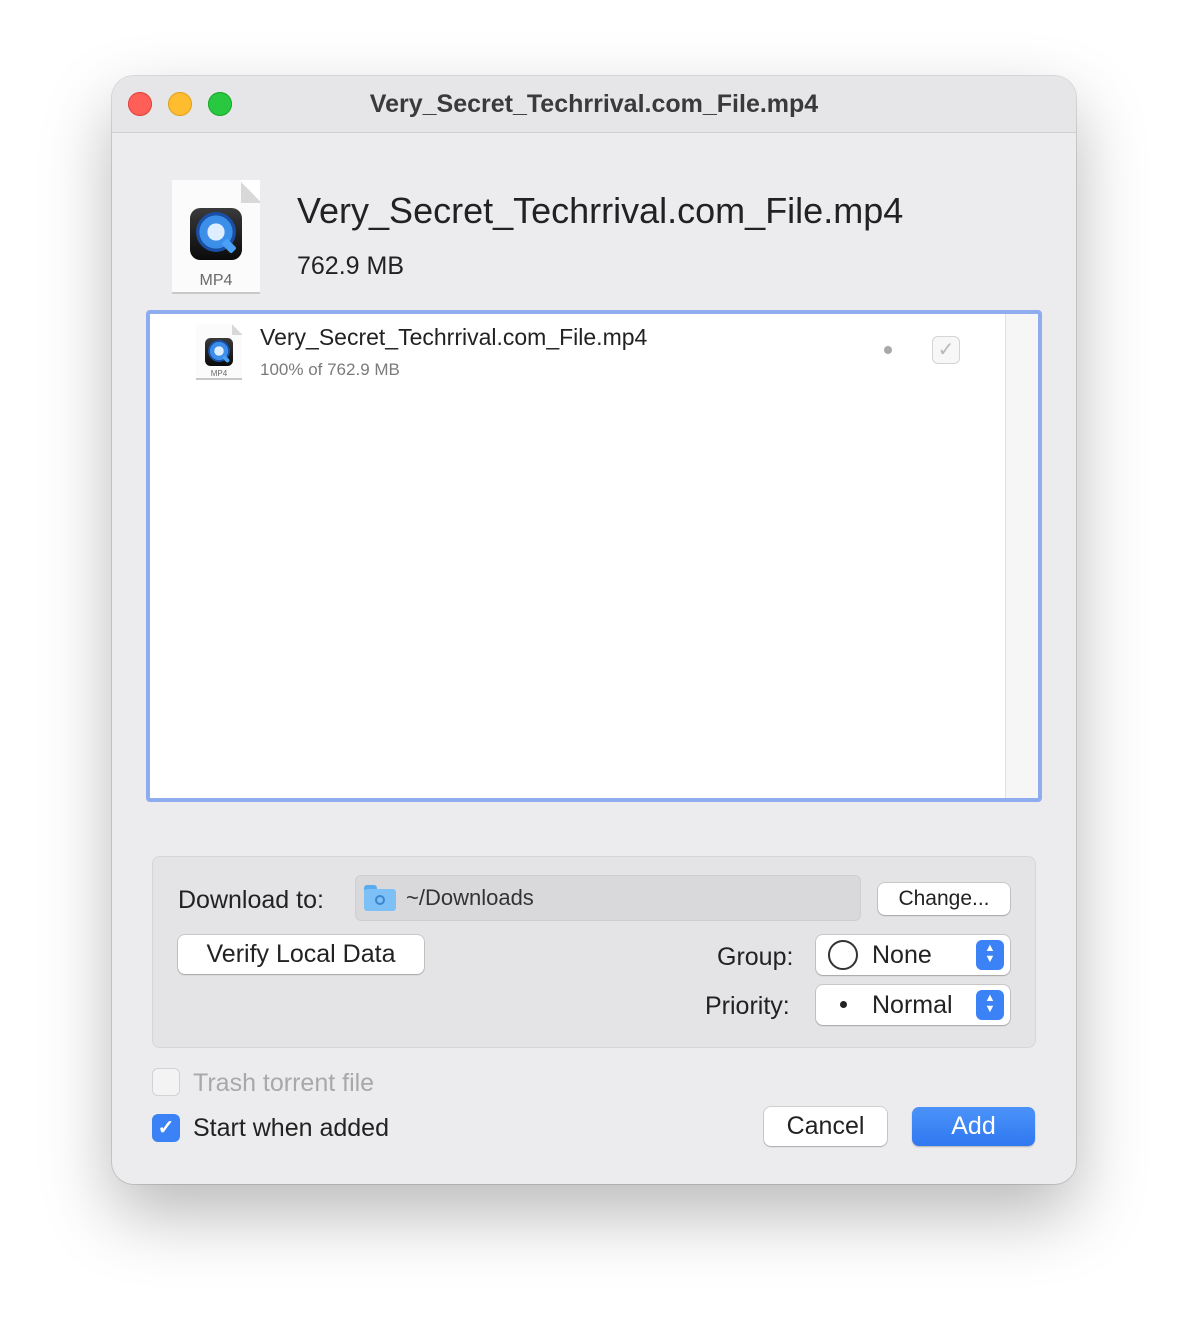 The width and height of the screenshot is (1188, 1332). What do you see at coordinates (380, 898) in the screenshot?
I see `downloads-folder-icon` at bounding box center [380, 898].